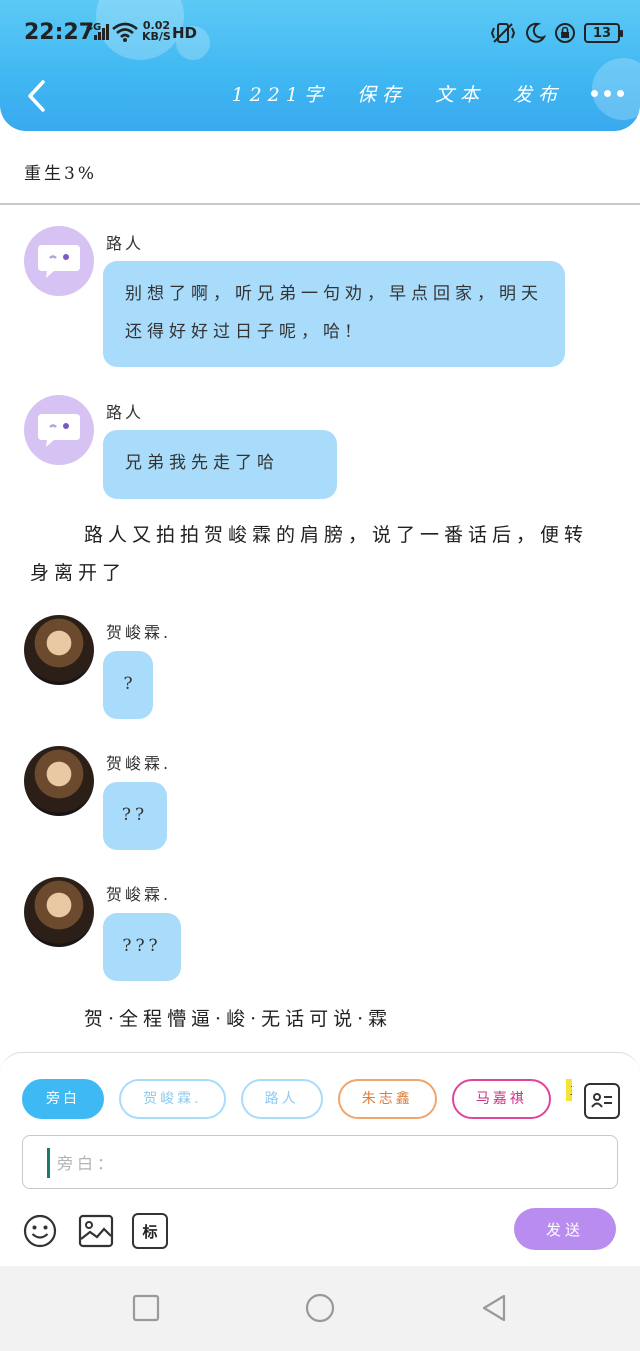  What do you see at coordinates (501, 1099) in the screenshot?
I see `character-chip: 马嘉祺` at bounding box center [501, 1099].